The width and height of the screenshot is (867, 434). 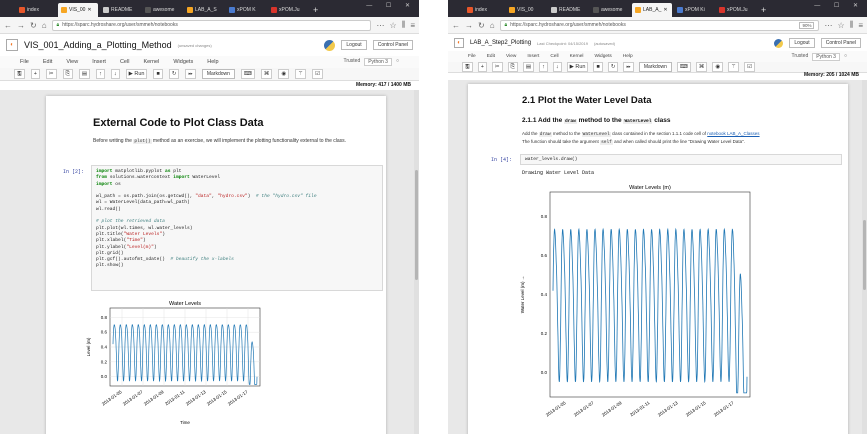 I want to click on menu-help: Help, so click(x=212, y=62).